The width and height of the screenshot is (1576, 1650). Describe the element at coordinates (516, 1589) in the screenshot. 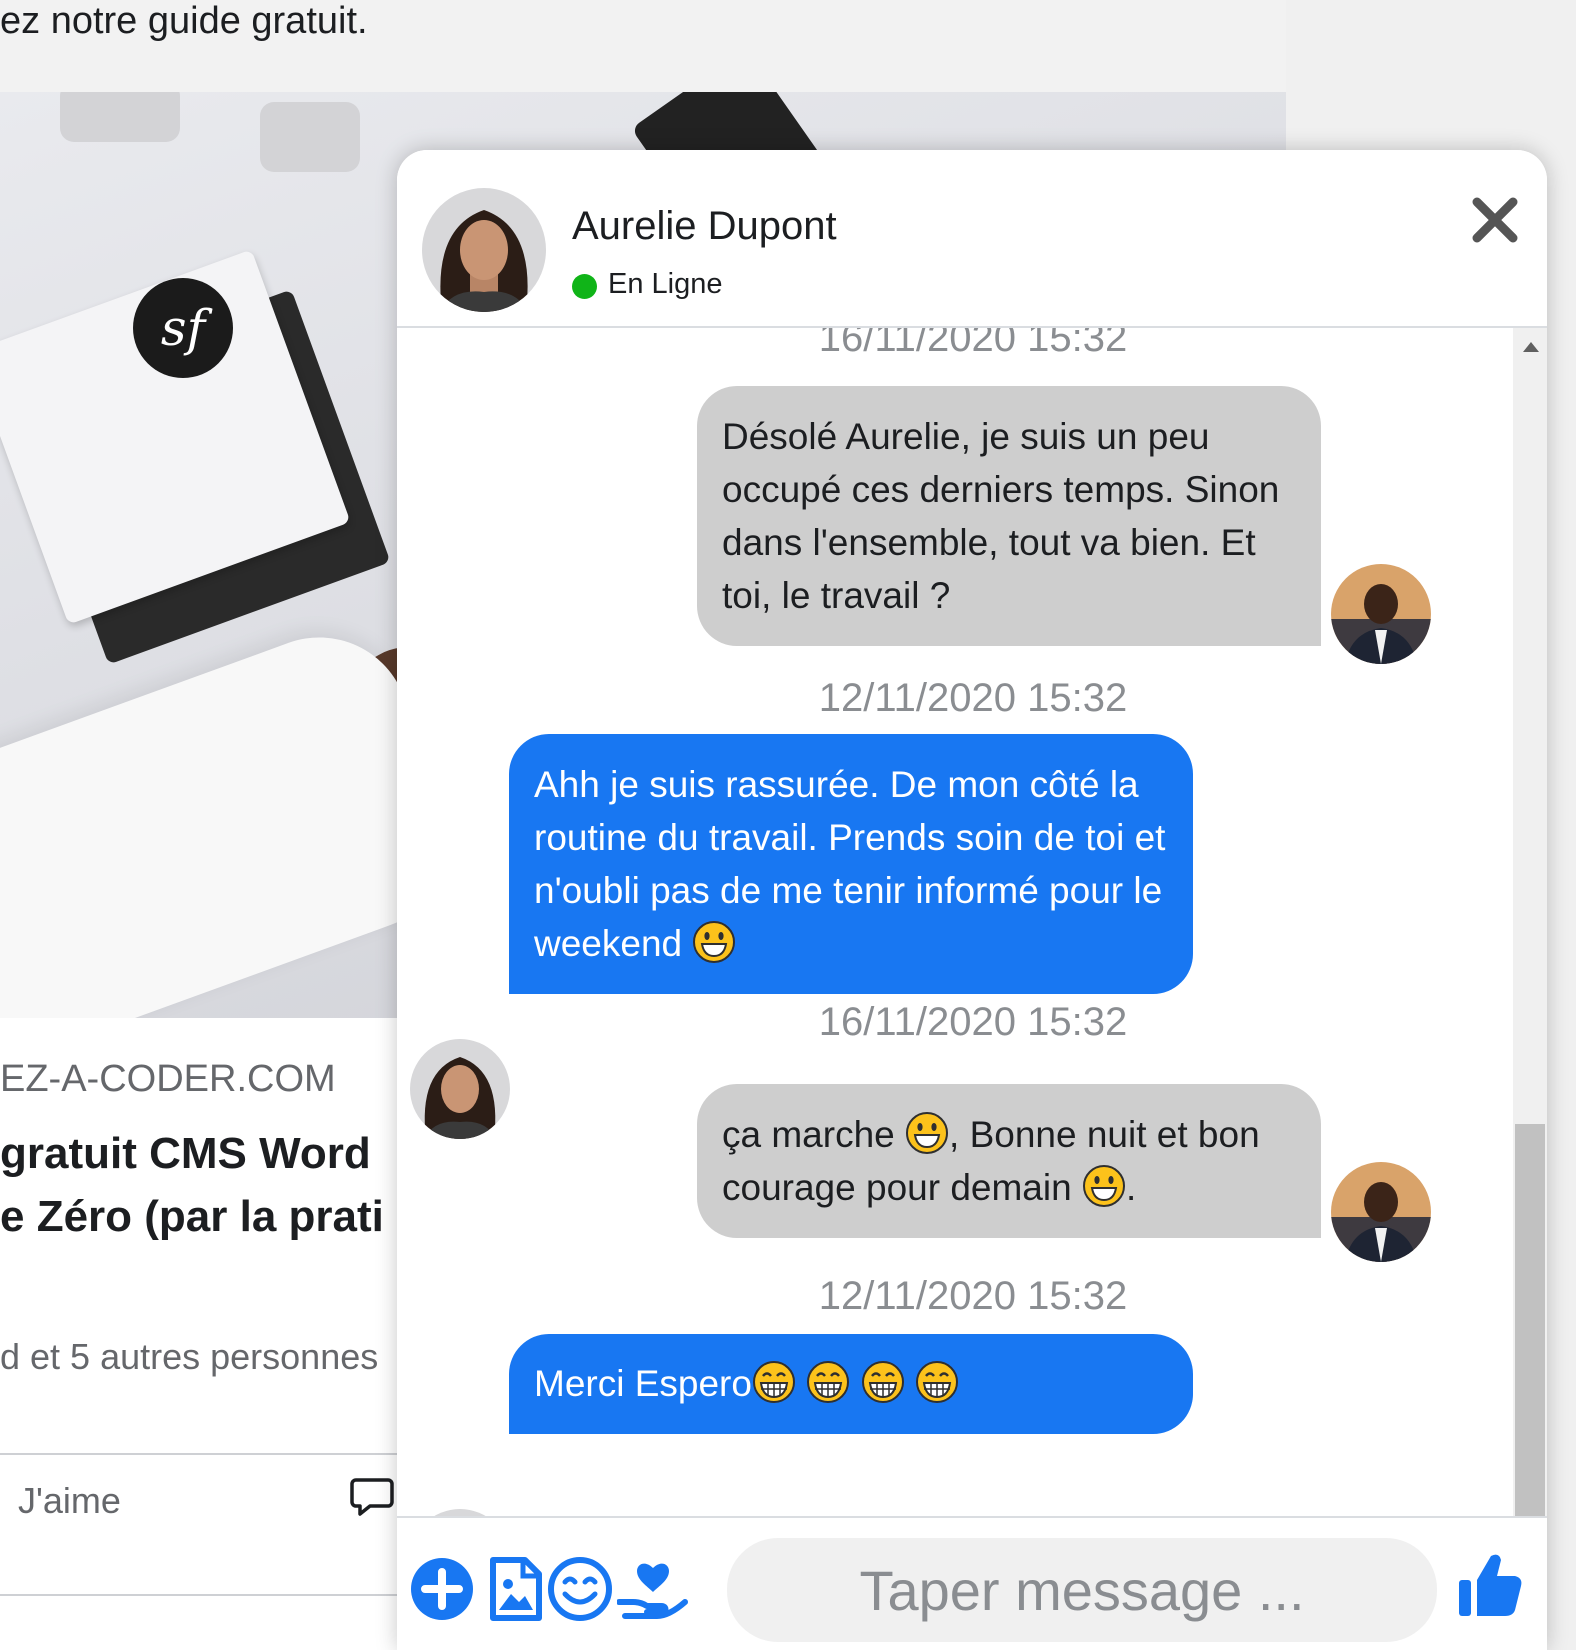

I see `image-file-icon` at that location.